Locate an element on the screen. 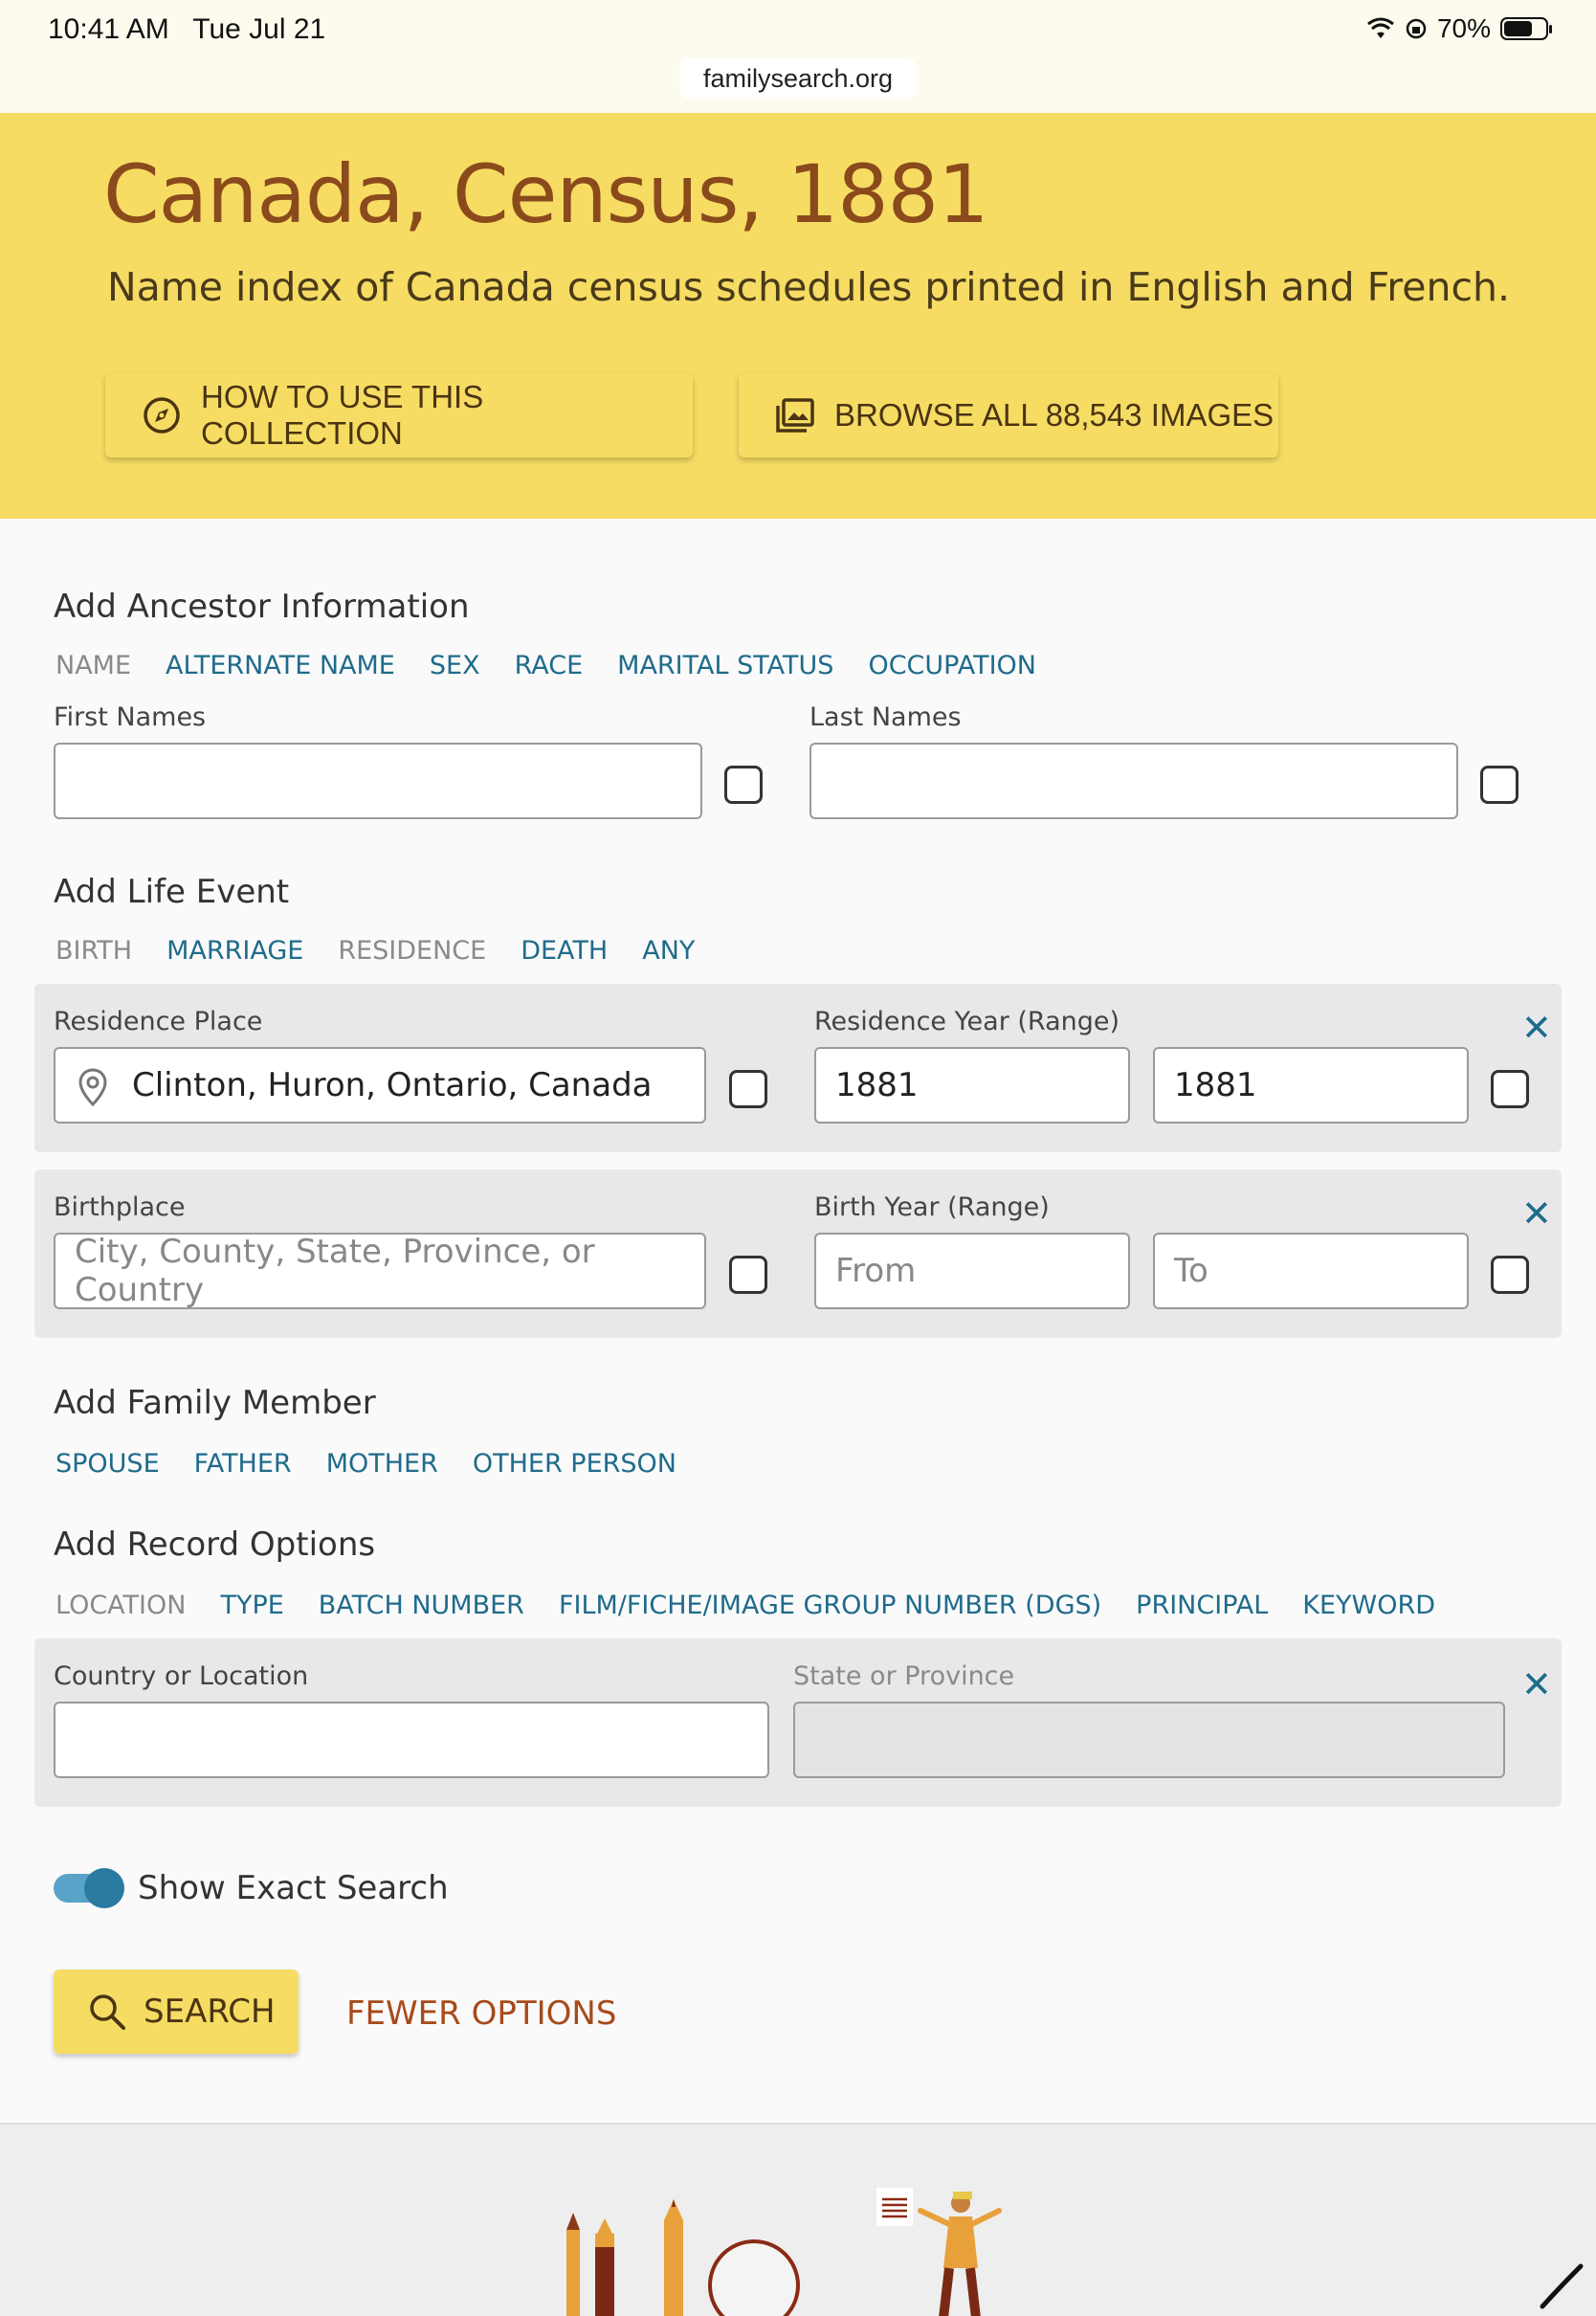 Image resolution: width=1596 pixels, height=2316 pixels. residence-year-to-input: 1881 is located at coordinates (1311, 1085).